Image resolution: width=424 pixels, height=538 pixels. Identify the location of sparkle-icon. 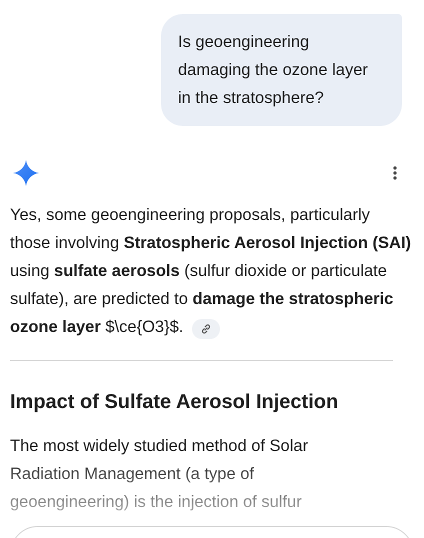
(26, 173).